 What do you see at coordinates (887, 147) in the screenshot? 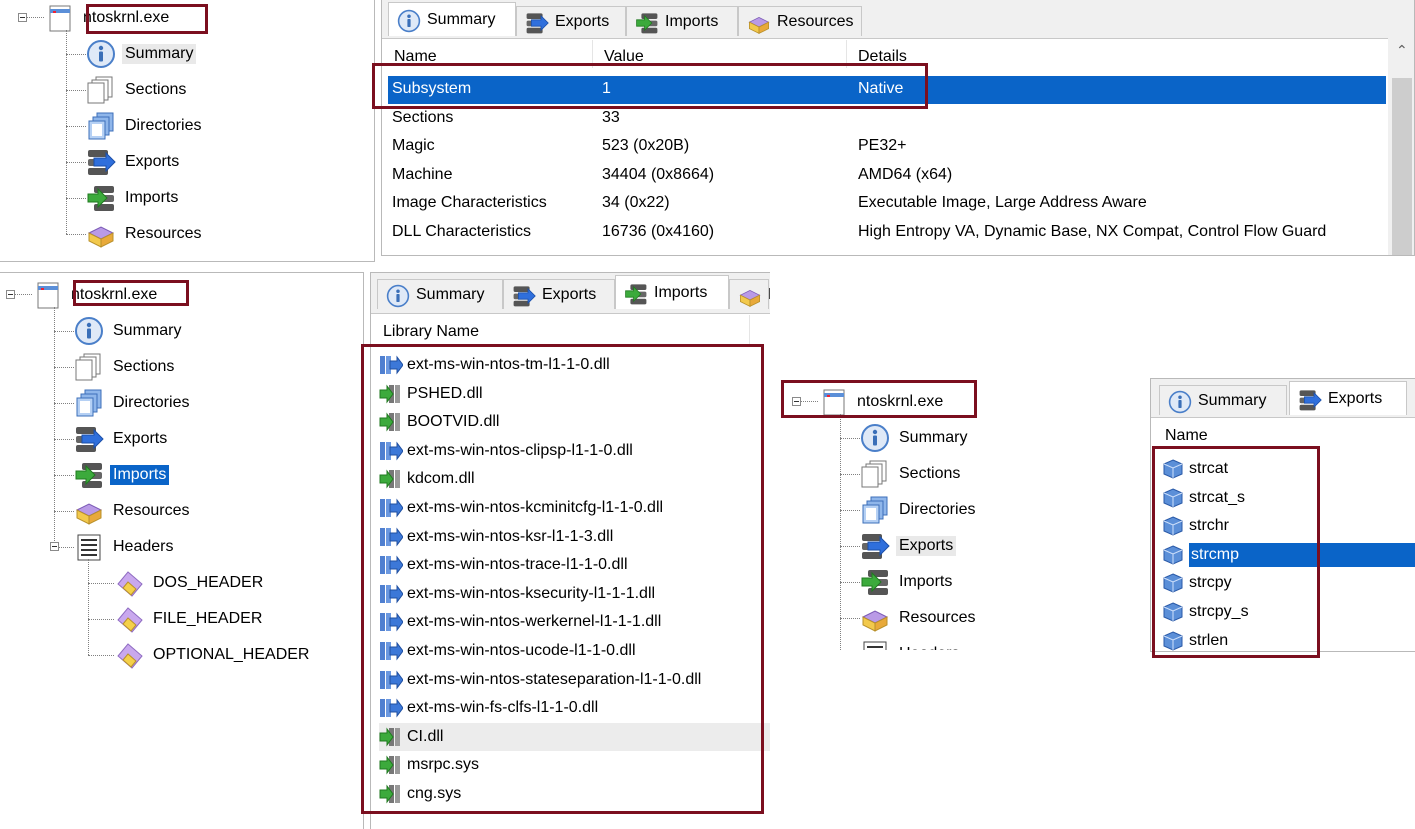
I see `table-row: Magic 523 (0x20B) PE32+` at bounding box center [887, 147].